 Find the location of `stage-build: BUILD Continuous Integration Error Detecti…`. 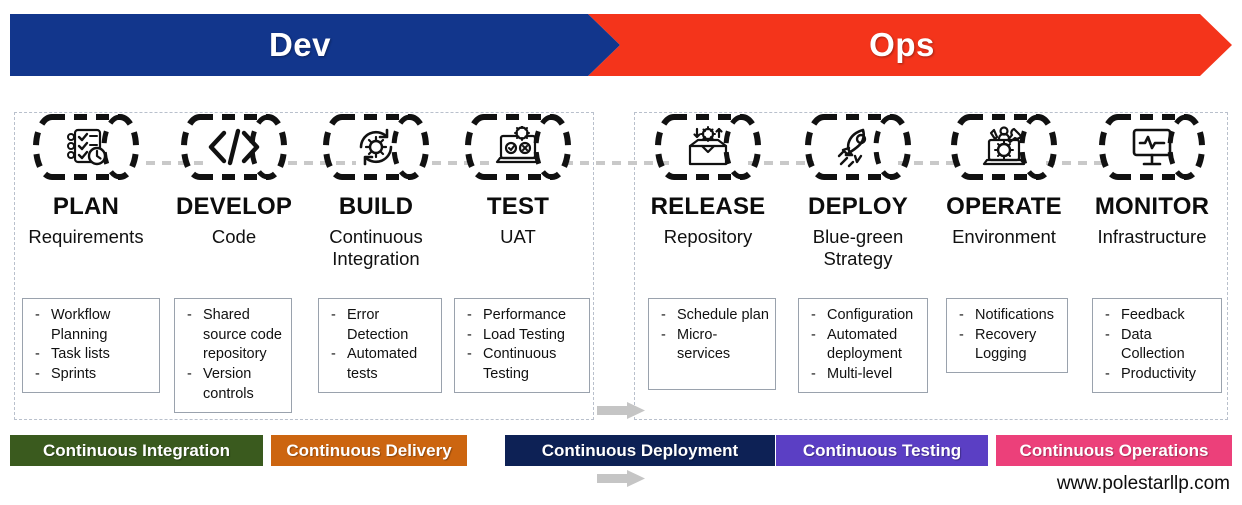

stage-build: BUILD Continuous Integration Error Detecti… is located at coordinates (376, 252).